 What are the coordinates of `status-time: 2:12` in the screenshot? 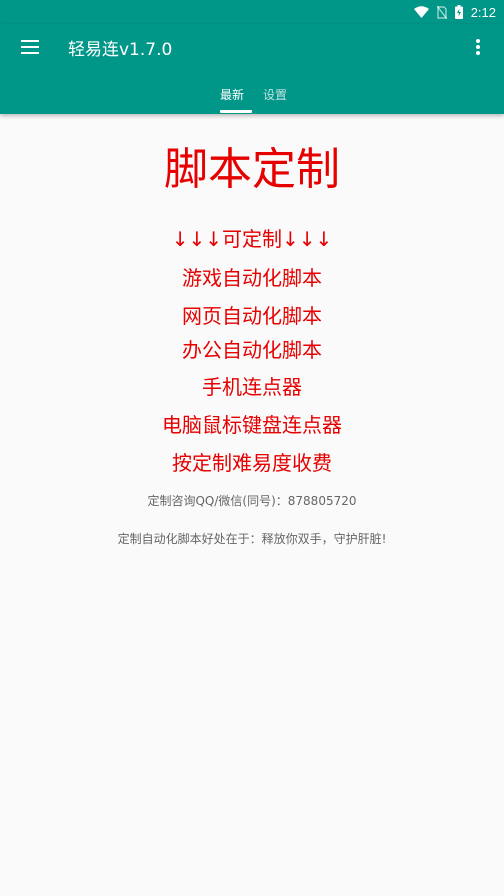 It's located at (483, 12).